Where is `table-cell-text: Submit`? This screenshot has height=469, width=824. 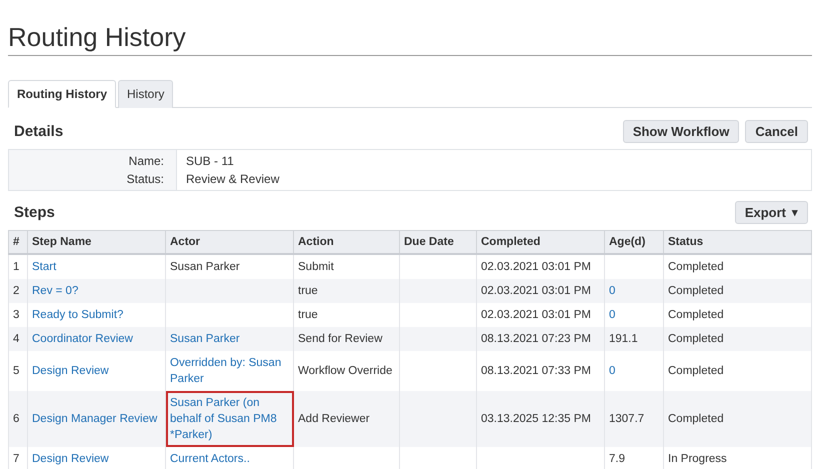 table-cell-text: Submit is located at coordinates (316, 267).